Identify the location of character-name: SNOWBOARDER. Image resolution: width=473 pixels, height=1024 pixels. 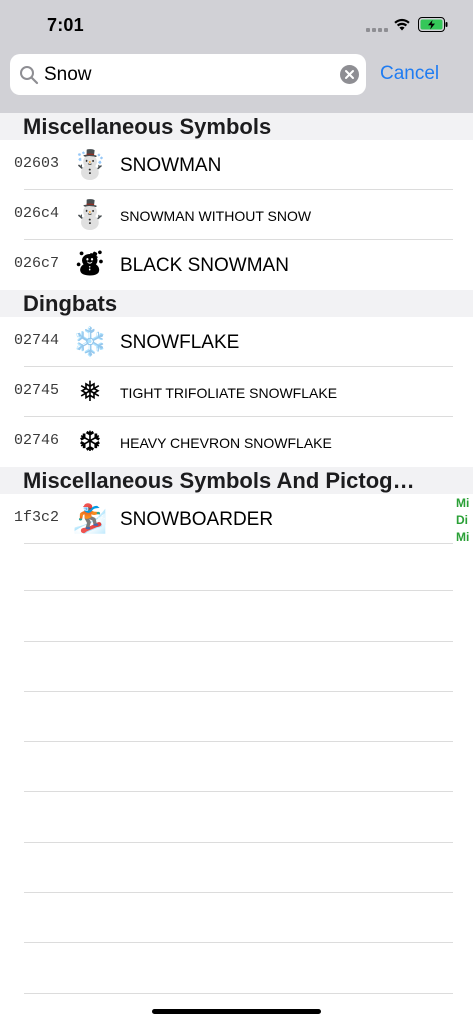
(197, 519).